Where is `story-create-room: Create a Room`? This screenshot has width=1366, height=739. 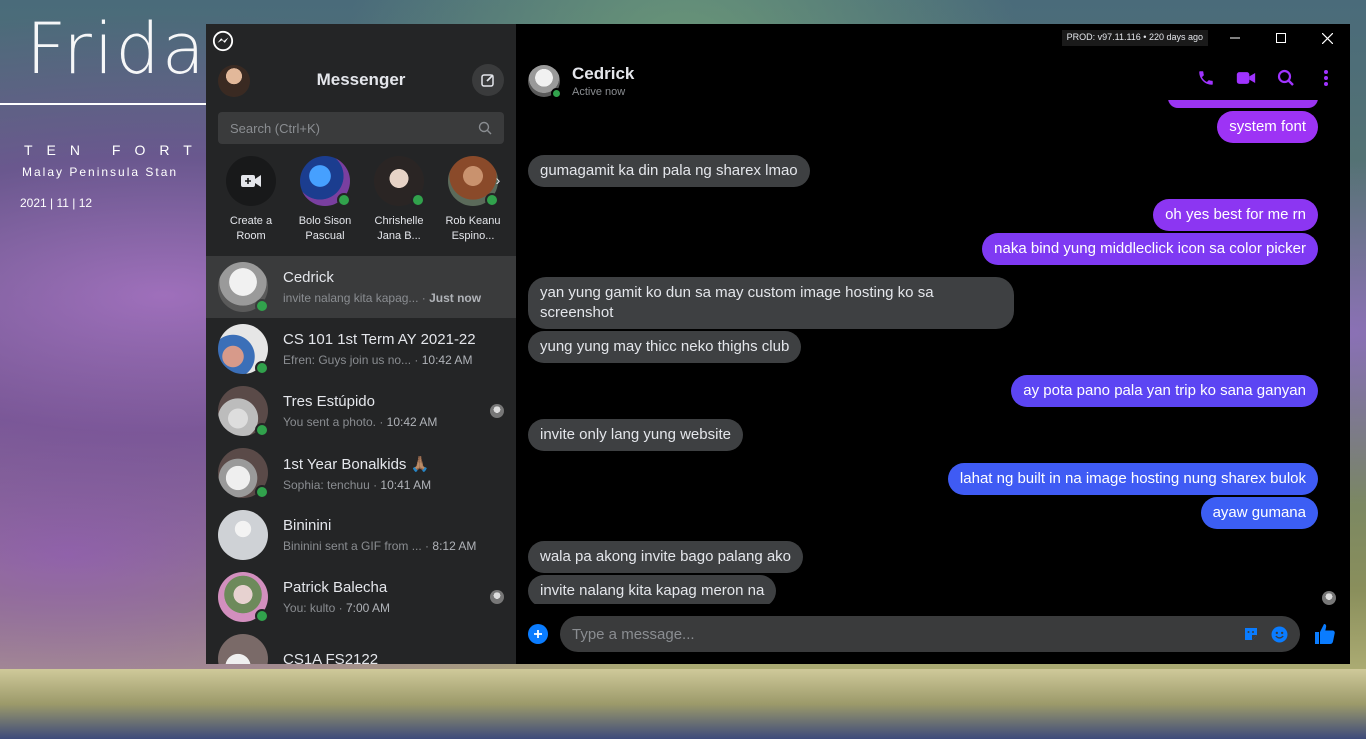 story-create-room: Create a Room is located at coordinates (251, 204).